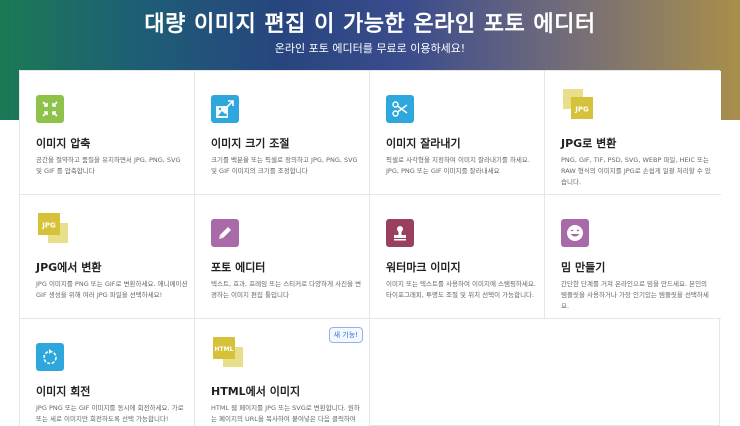  What do you see at coordinates (583, 267) in the screenshot?
I see `card-title: 밈 만들기` at bounding box center [583, 267].